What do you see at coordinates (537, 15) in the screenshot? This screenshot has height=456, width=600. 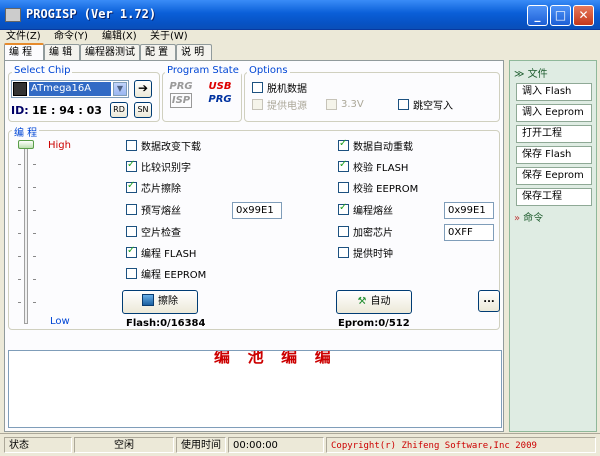 I see `minimize-button: _` at bounding box center [537, 15].